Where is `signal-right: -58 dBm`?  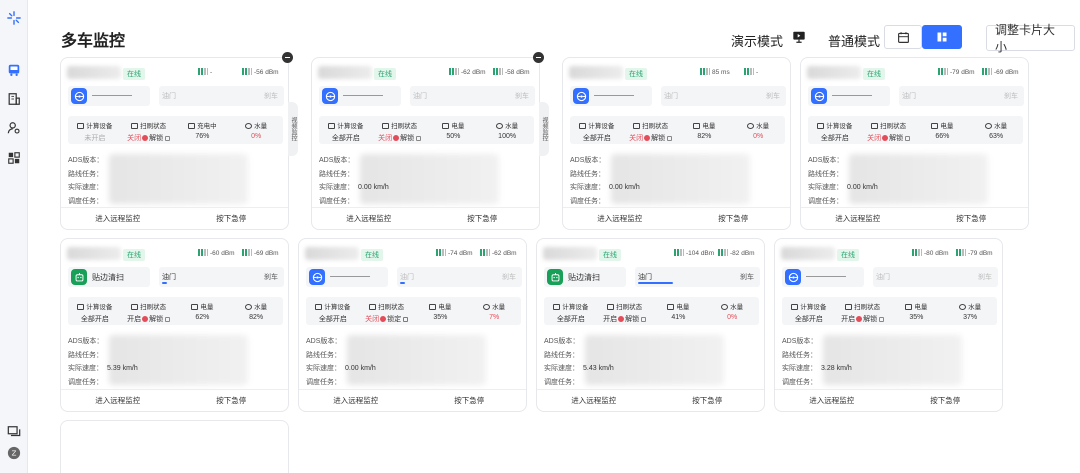
signal-right: -58 dBm is located at coordinates (511, 72).